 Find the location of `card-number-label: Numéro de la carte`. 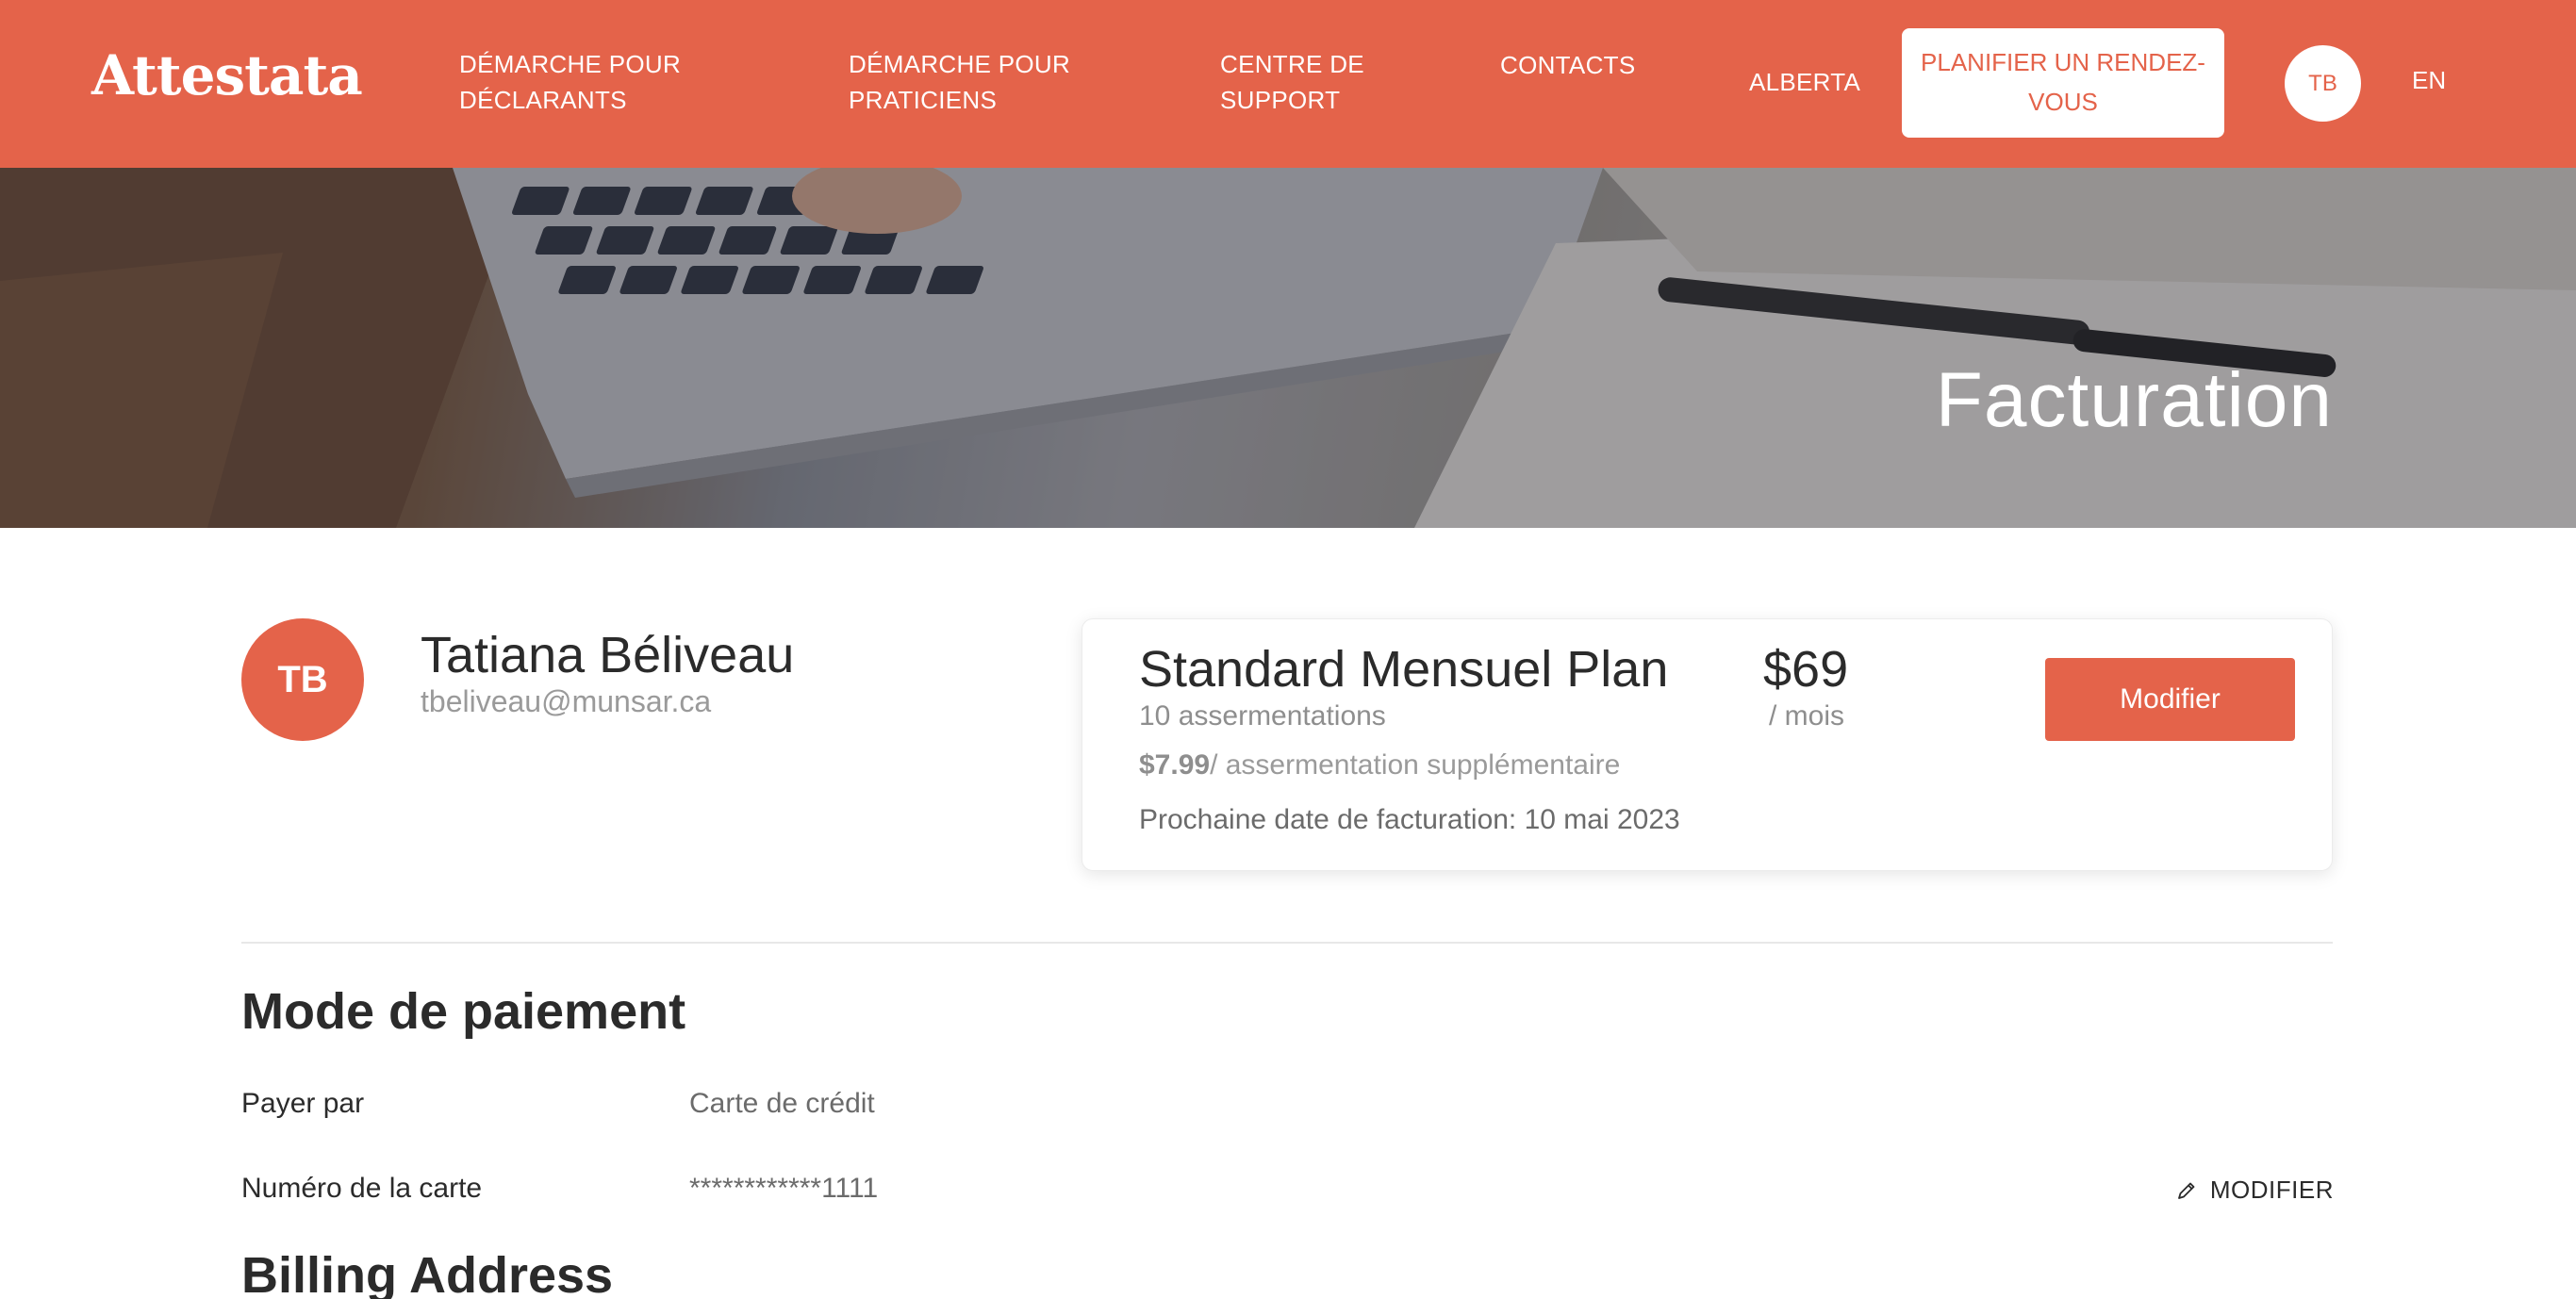

card-number-label: Numéro de la carte is located at coordinates (362, 1188).